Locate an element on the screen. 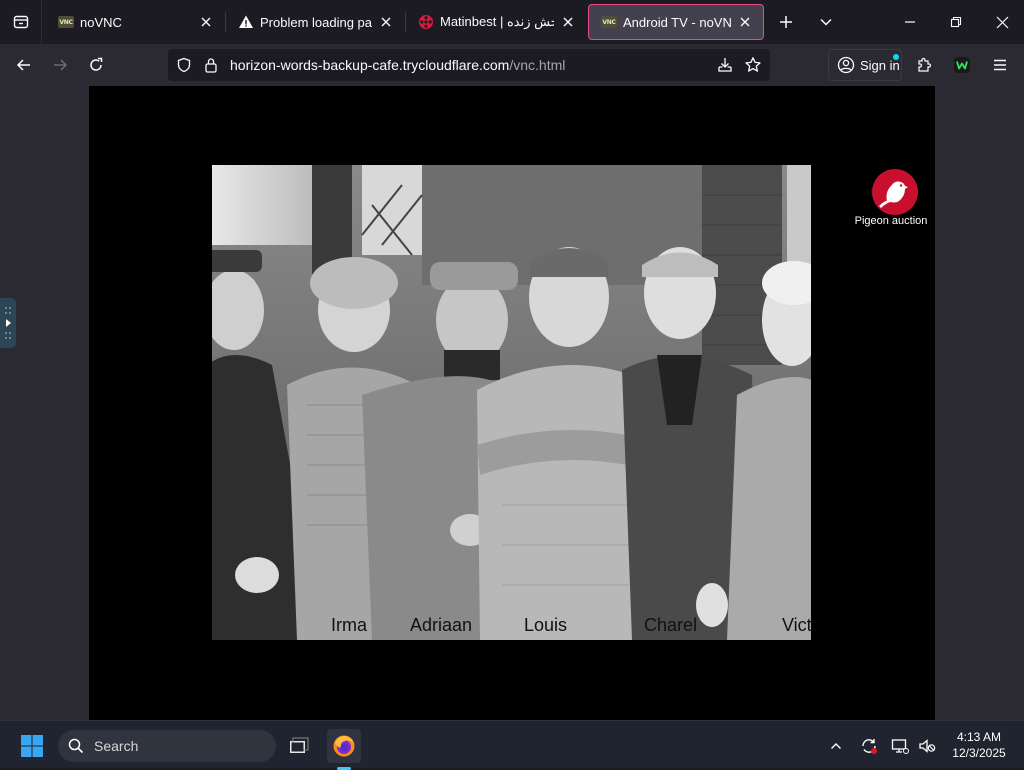 Image resolution: width=1024 pixels, height=770 pixels. new-tab-button is located at coordinates (786, 22).